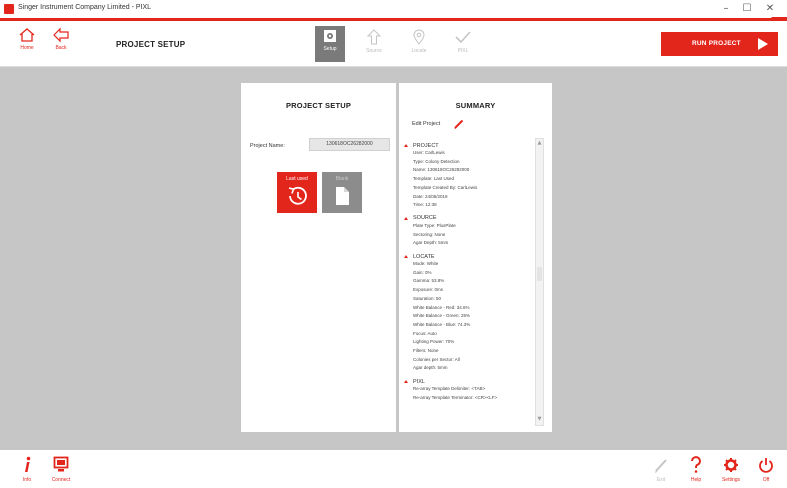 The image size is (787, 488). Describe the element at coordinates (441, 307) in the screenshot. I see `summary-line: White Balance - Red: 34.6%` at that location.